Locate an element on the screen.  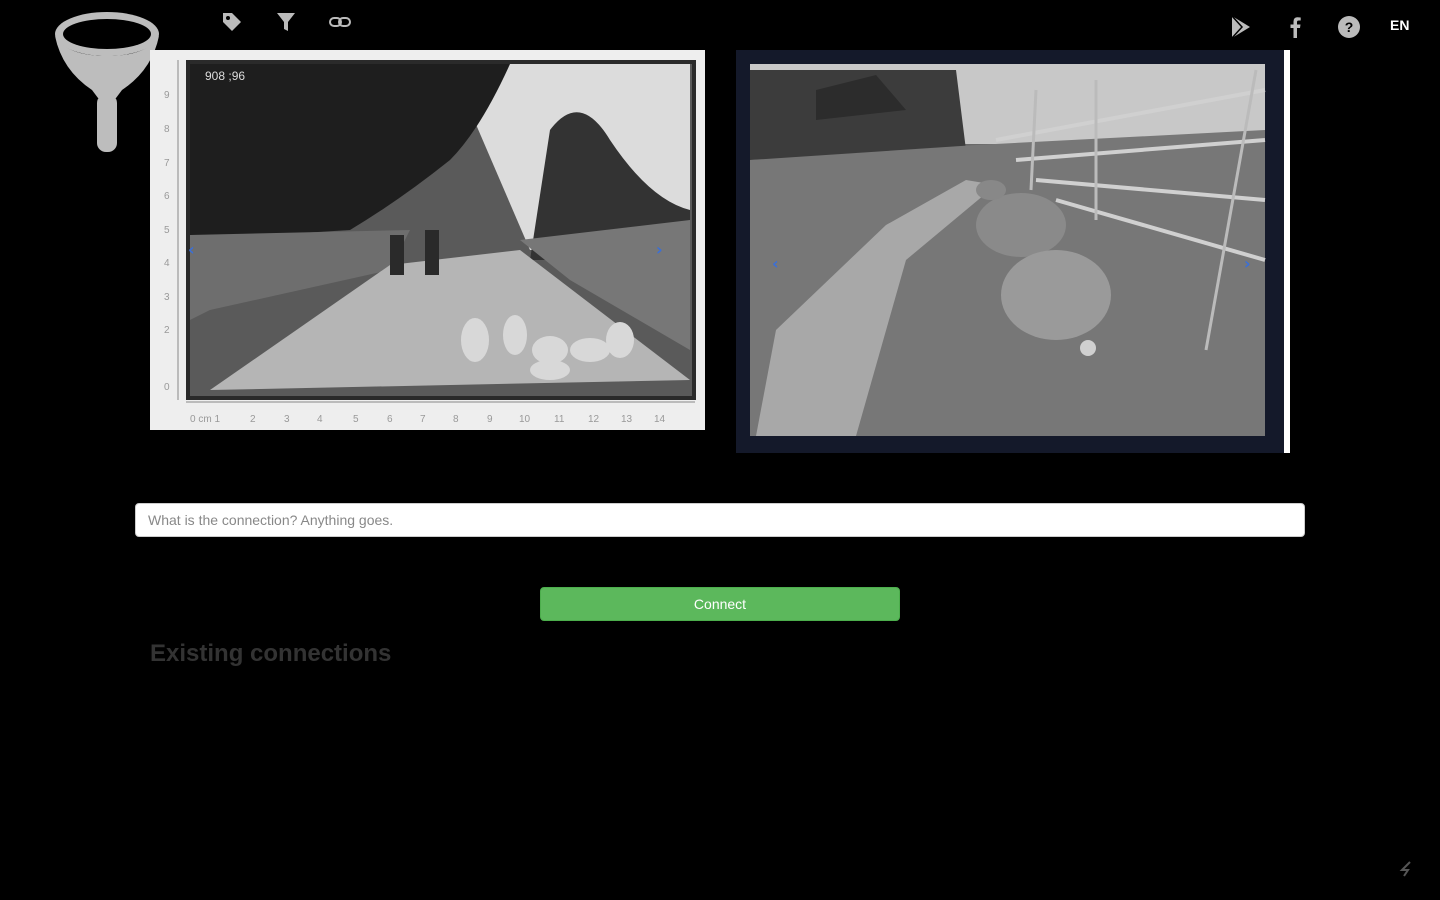
help-icon: ? is located at coordinates (1349, 27).